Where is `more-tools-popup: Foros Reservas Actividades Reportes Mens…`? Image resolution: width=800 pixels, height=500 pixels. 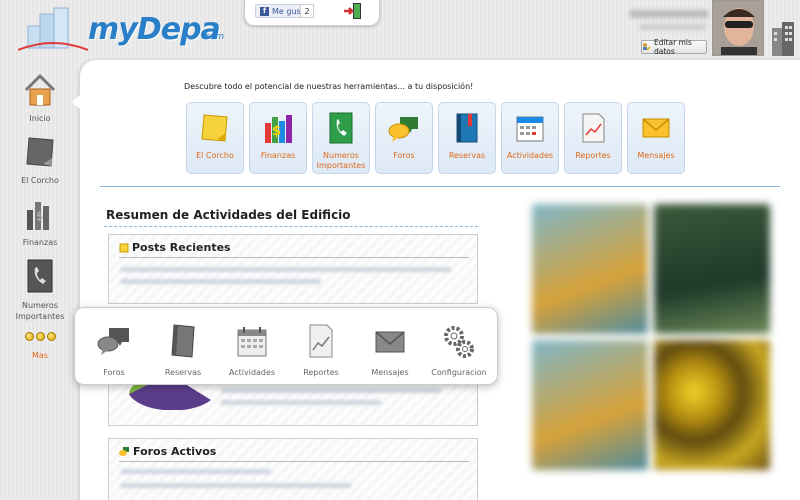 more-tools-popup: Foros Reservas Actividades Reportes Mens… is located at coordinates (286, 346).